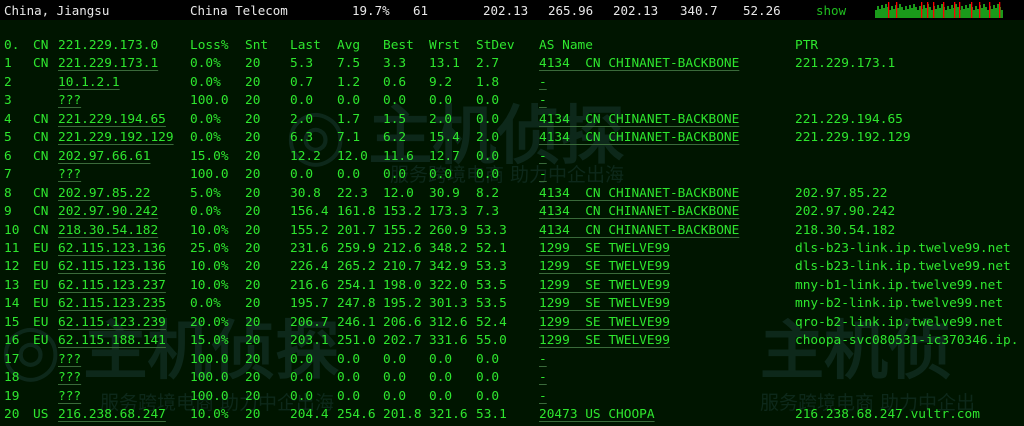 The image size is (1024, 426). I want to click on cell-loss: 10.0%, so click(209, 230).